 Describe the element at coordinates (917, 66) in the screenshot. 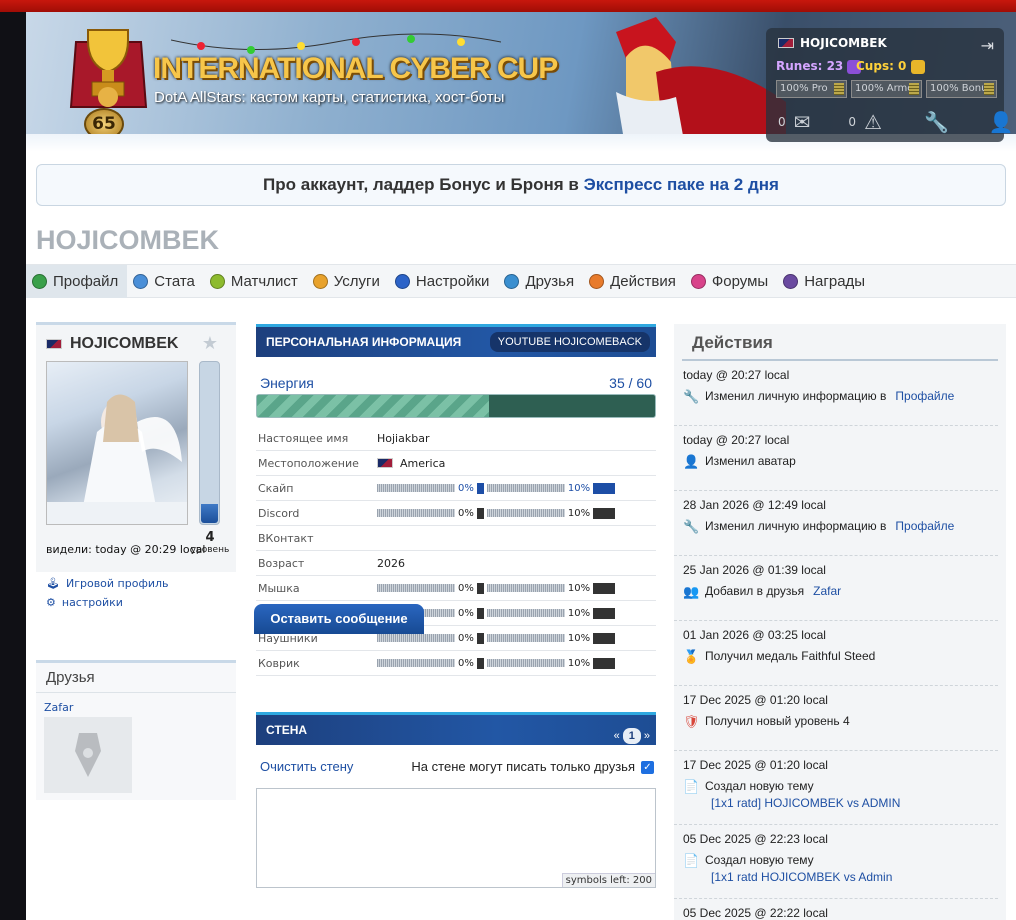

I see `gold-coins-icon` at that location.